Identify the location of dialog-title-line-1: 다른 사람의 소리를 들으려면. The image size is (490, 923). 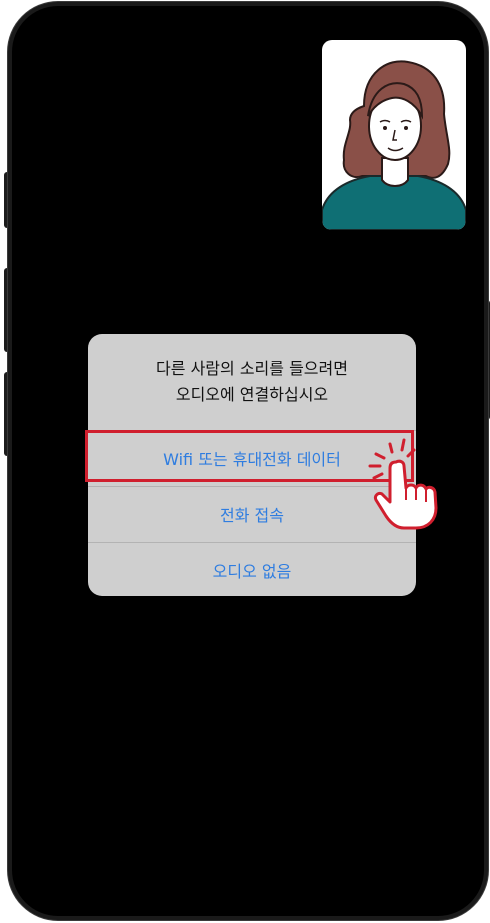
(252, 368).